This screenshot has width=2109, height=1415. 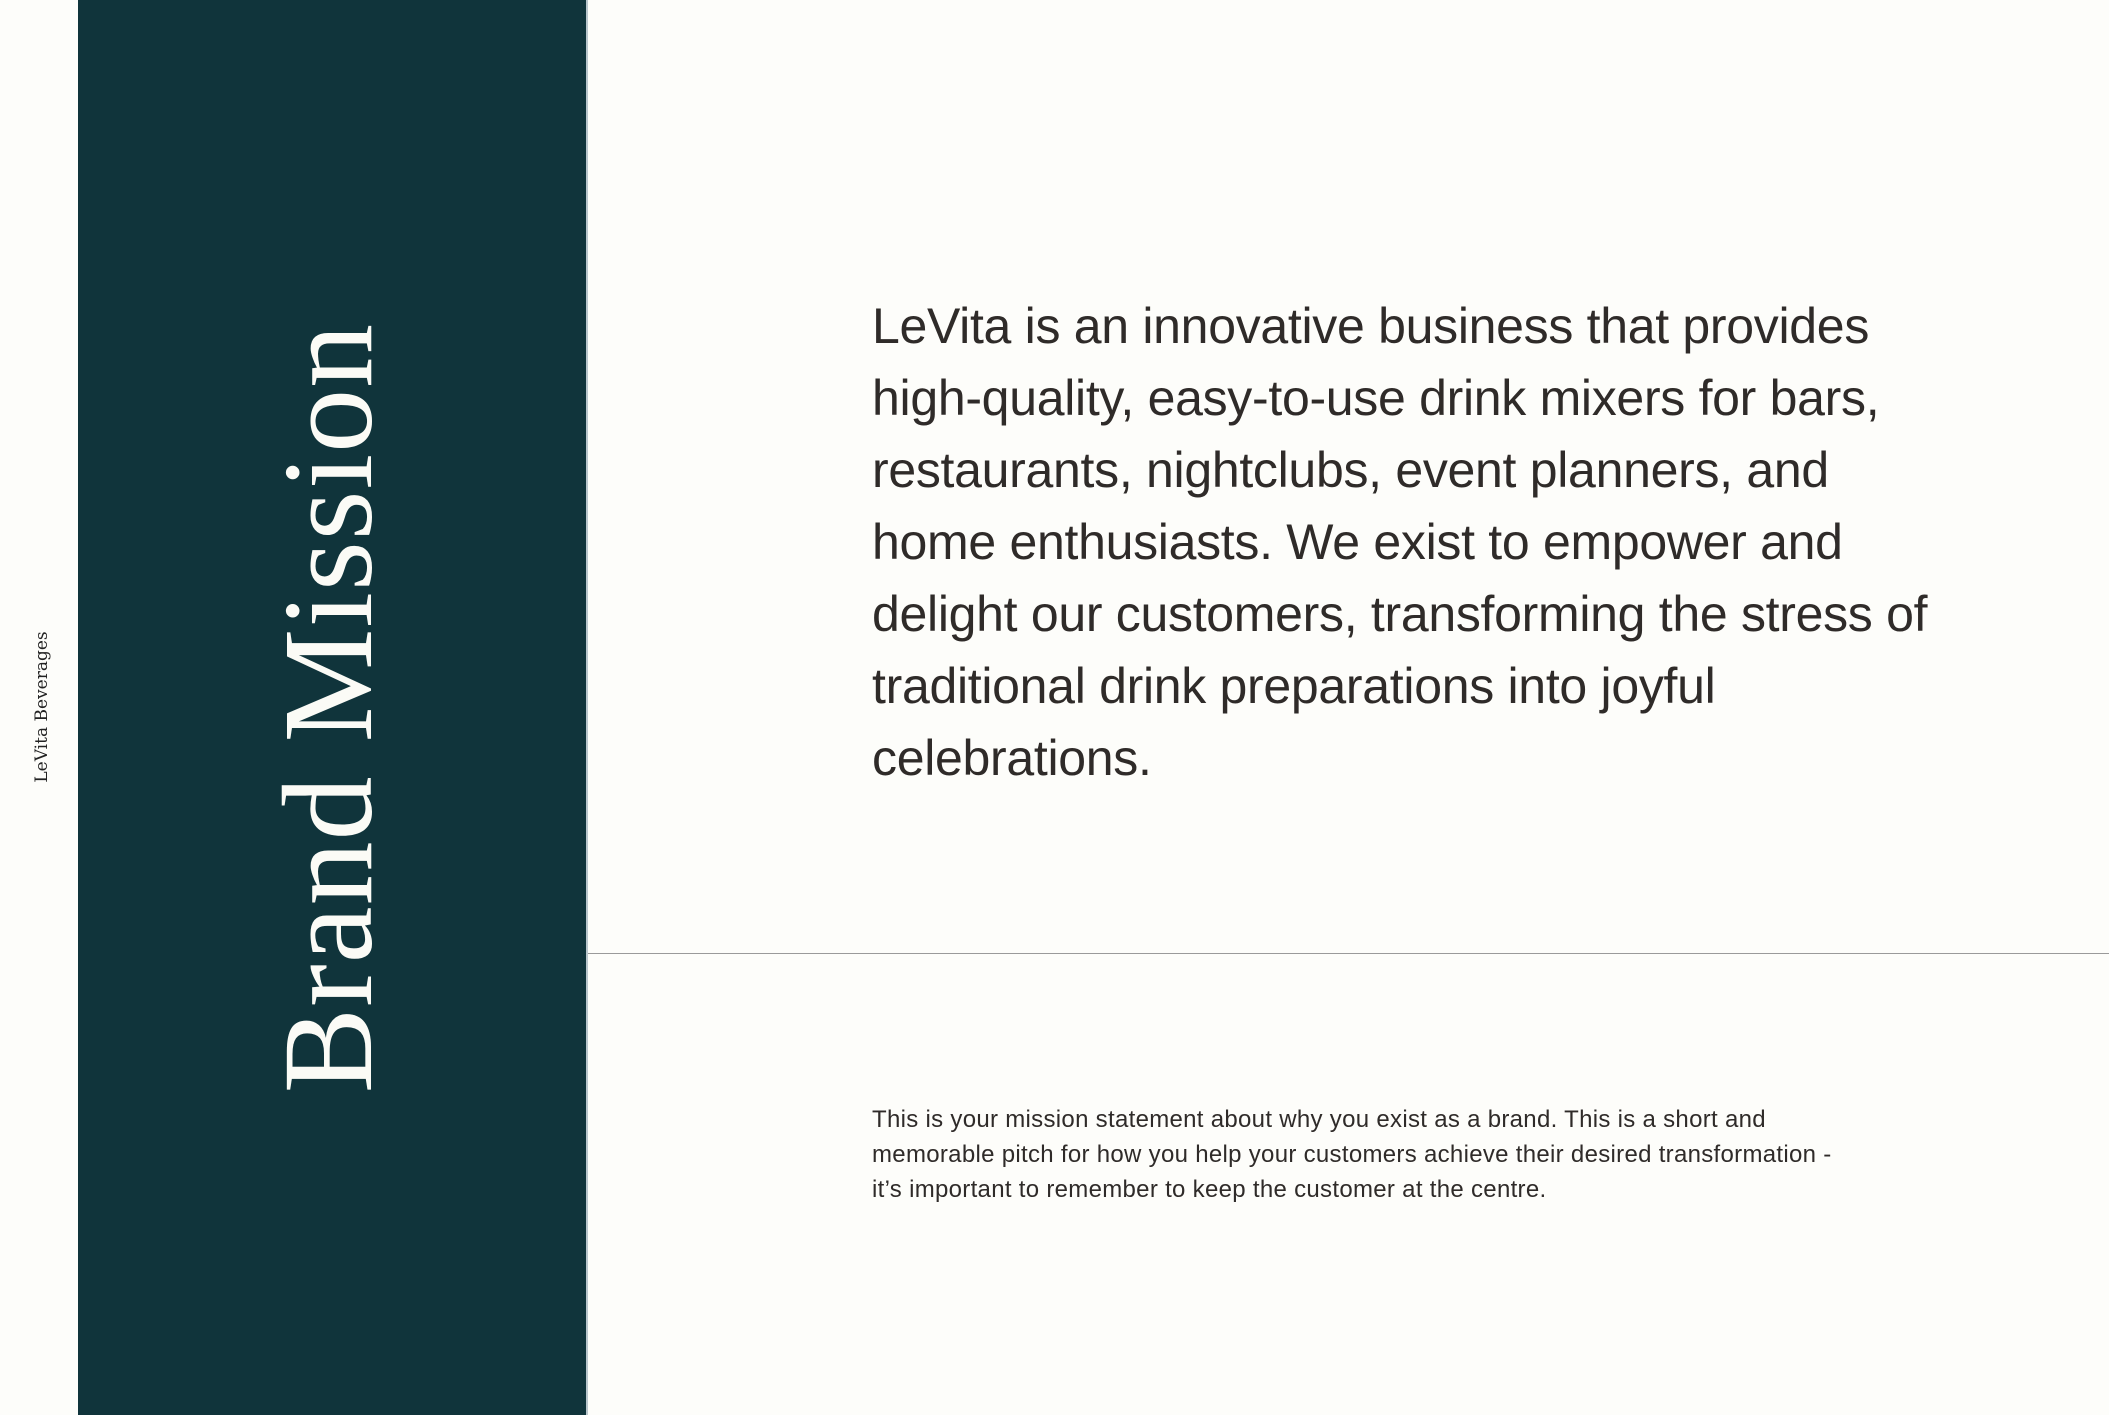 I want to click on brand-name: LeVita Beverages, so click(x=42, y=707).